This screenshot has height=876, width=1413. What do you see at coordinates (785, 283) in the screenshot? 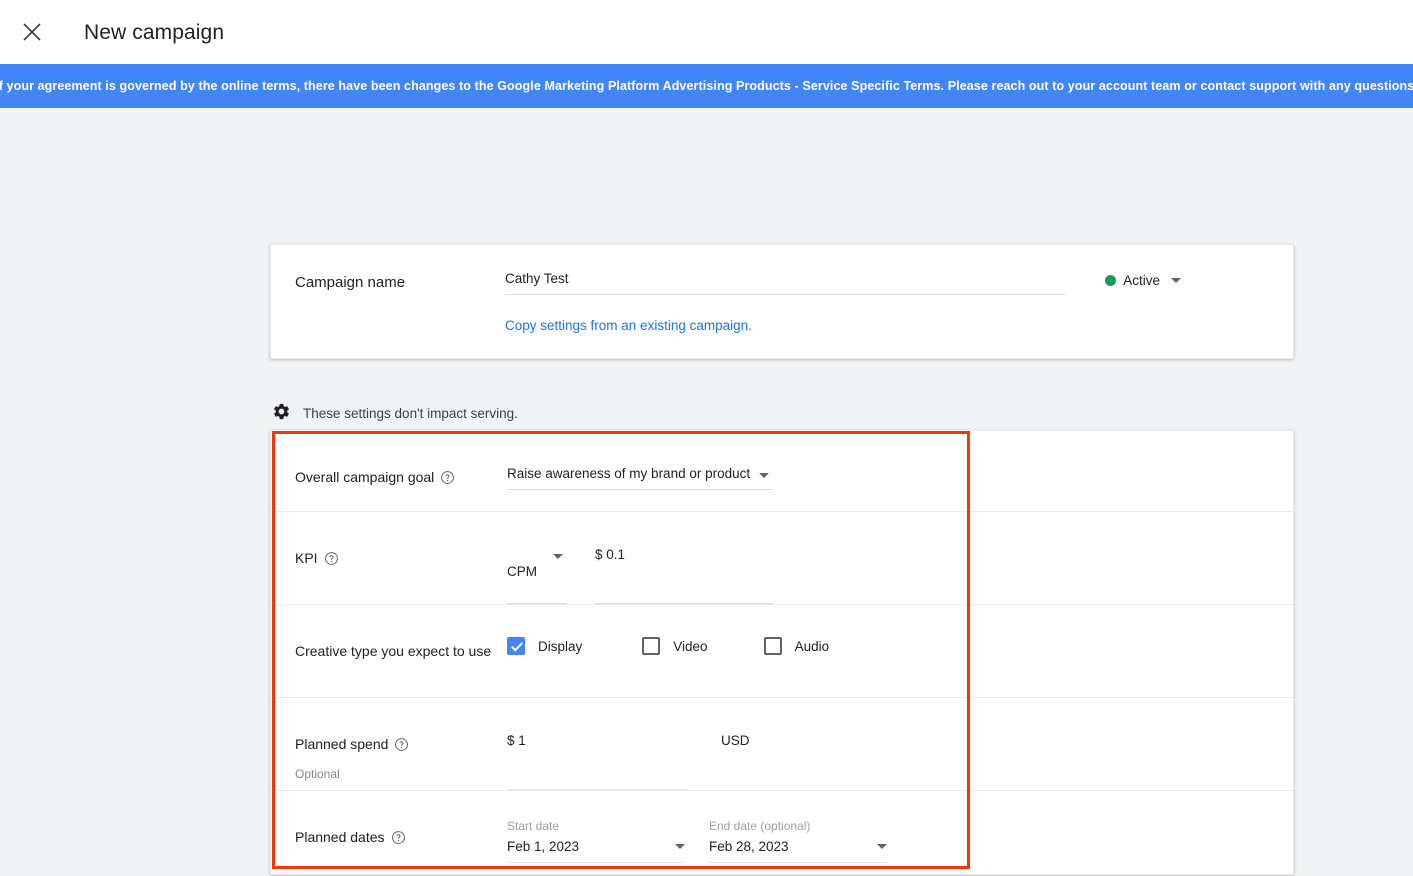
I see `campaign-name-input: Cathy Test` at bounding box center [785, 283].